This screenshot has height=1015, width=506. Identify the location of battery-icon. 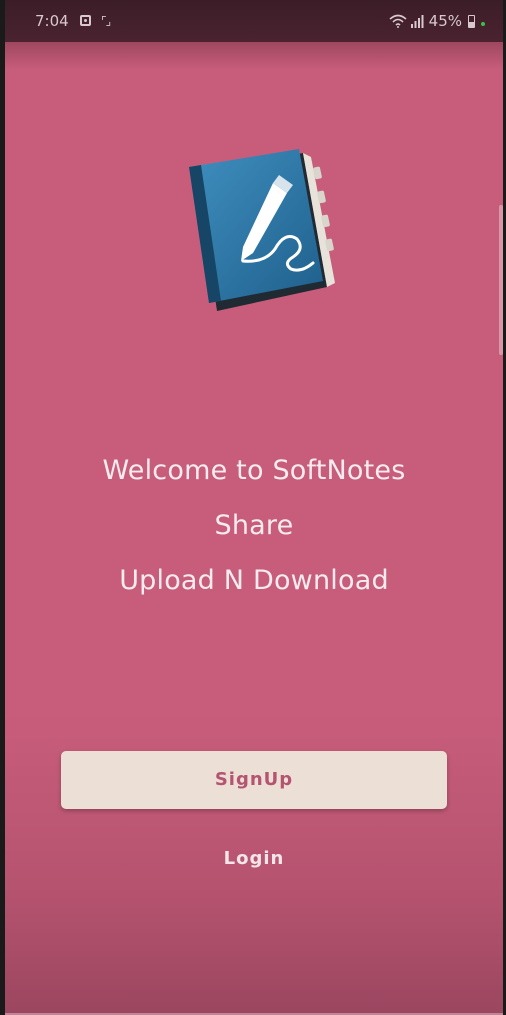
(471, 21).